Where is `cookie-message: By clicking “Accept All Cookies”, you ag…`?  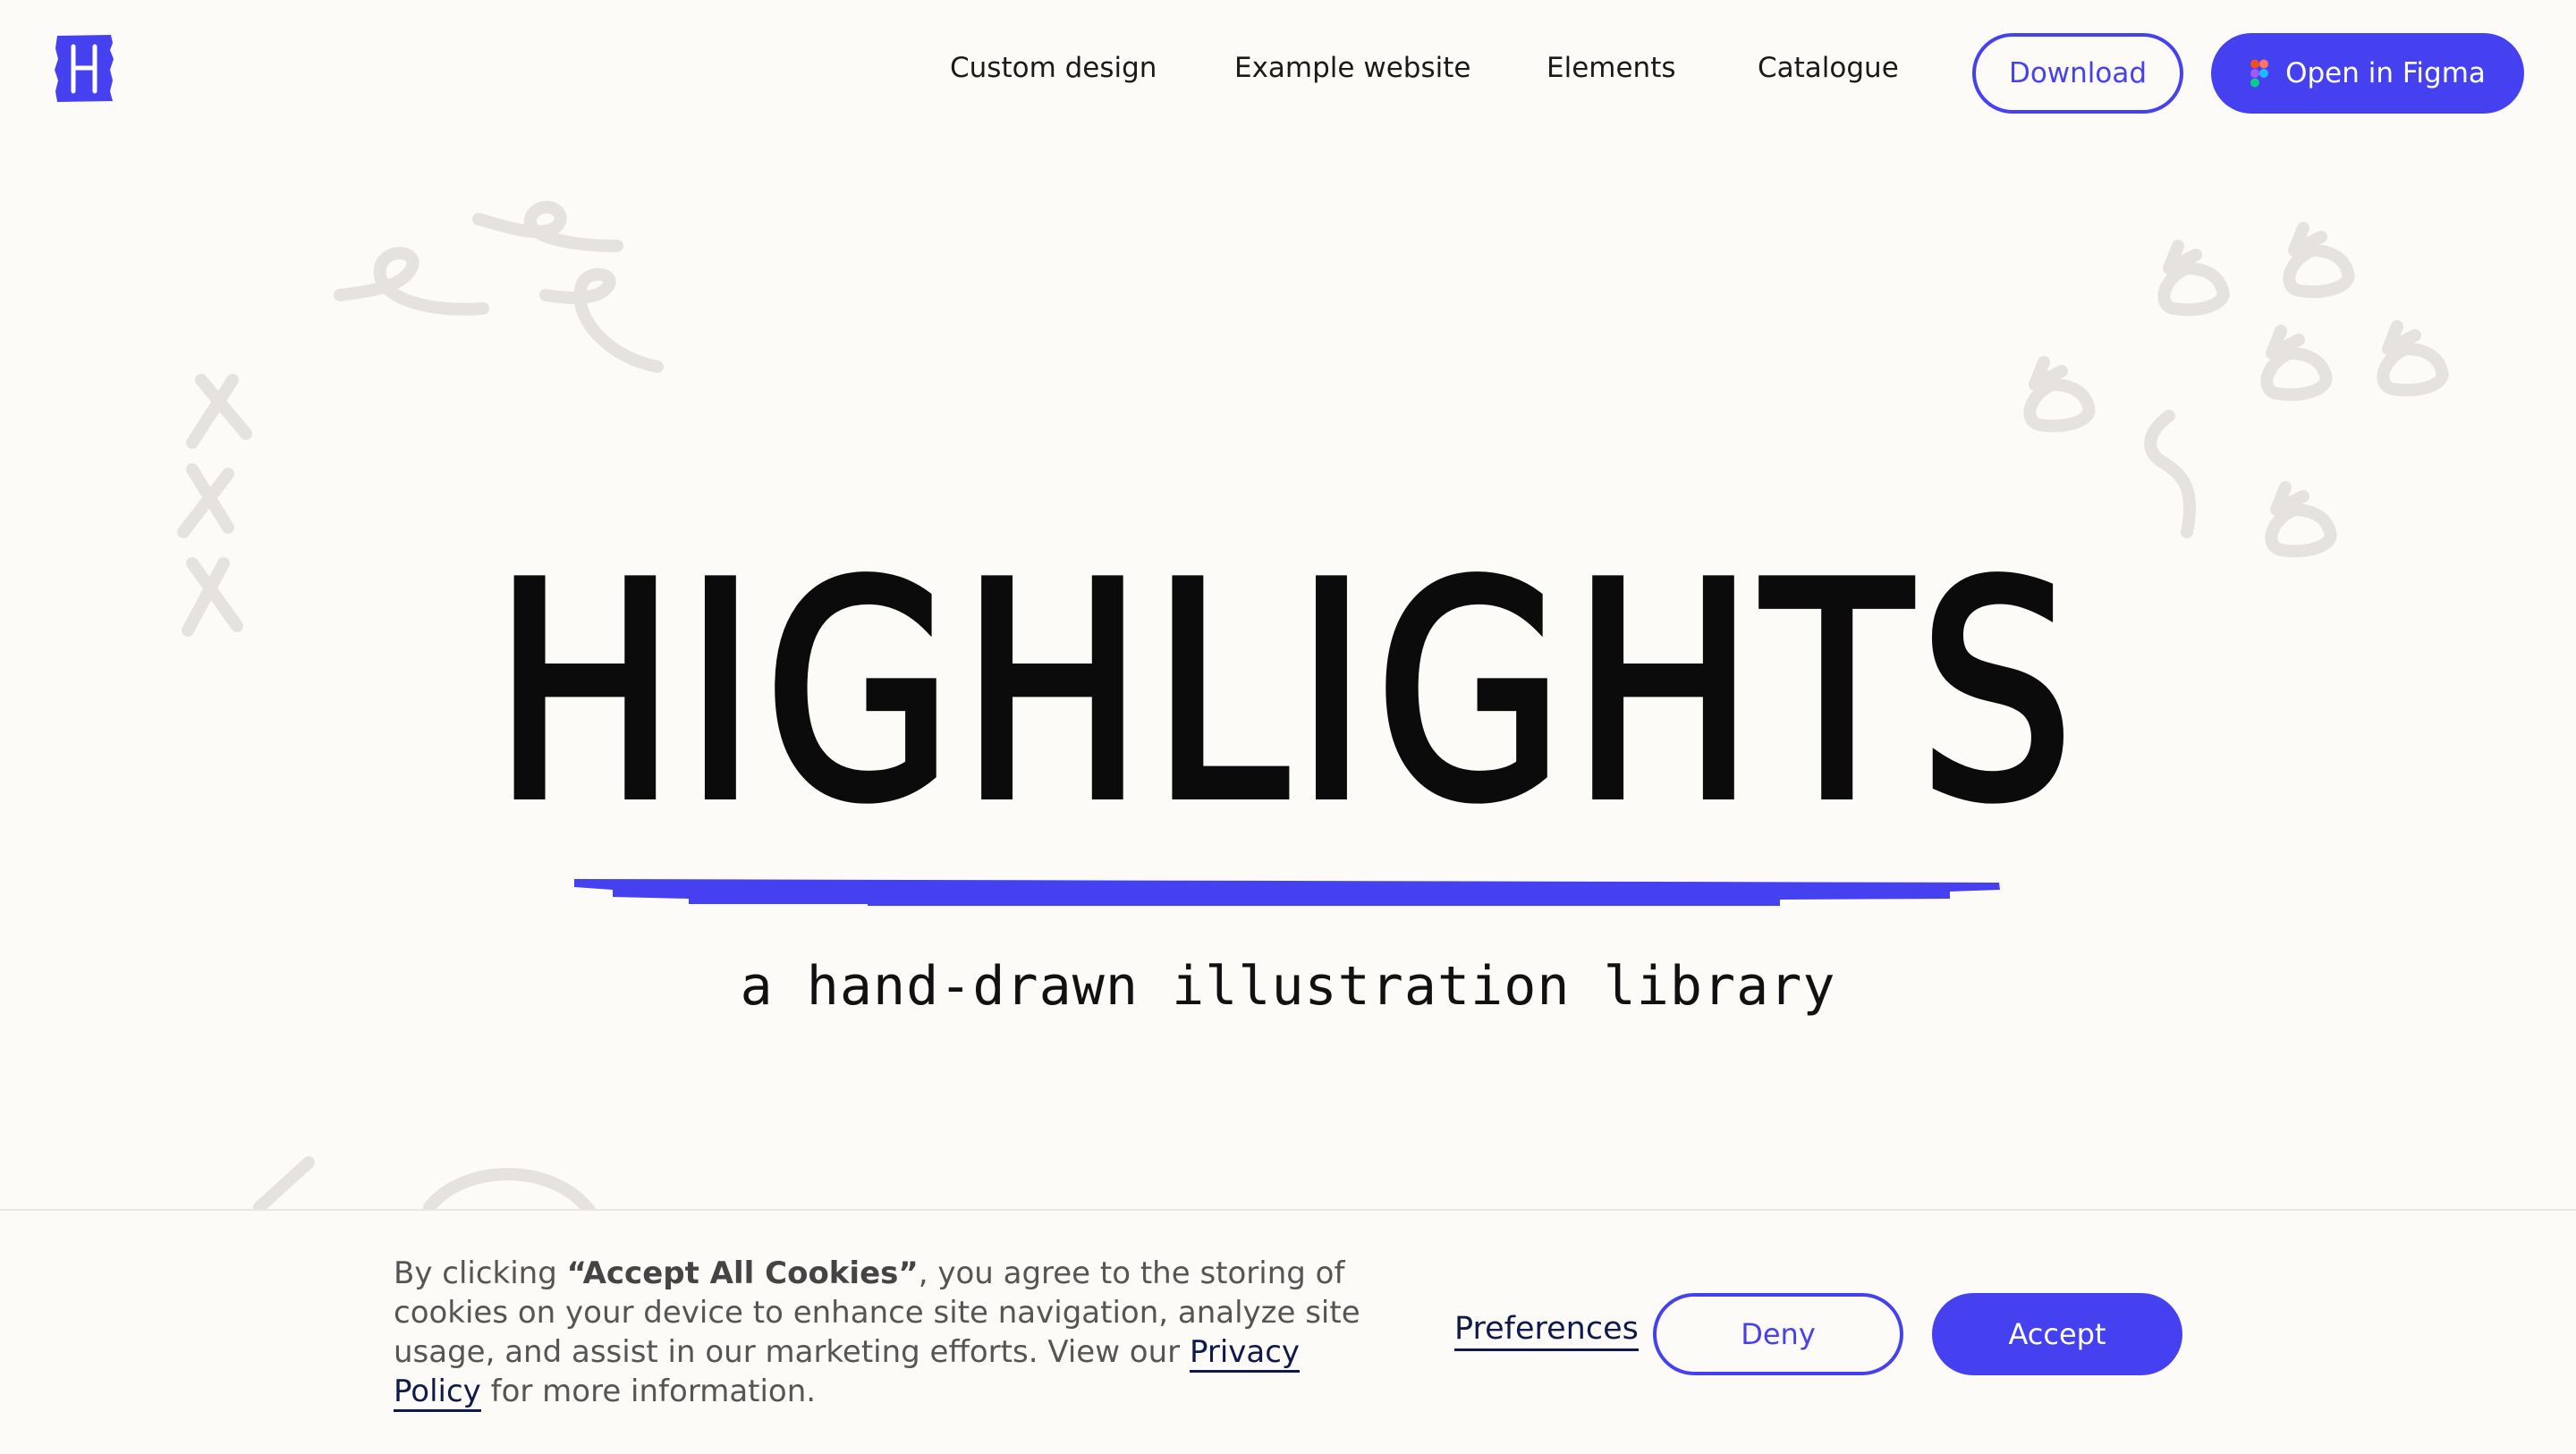
cookie-message: By clicking “Accept All Cookies”, you ag… is located at coordinates (894, 1333).